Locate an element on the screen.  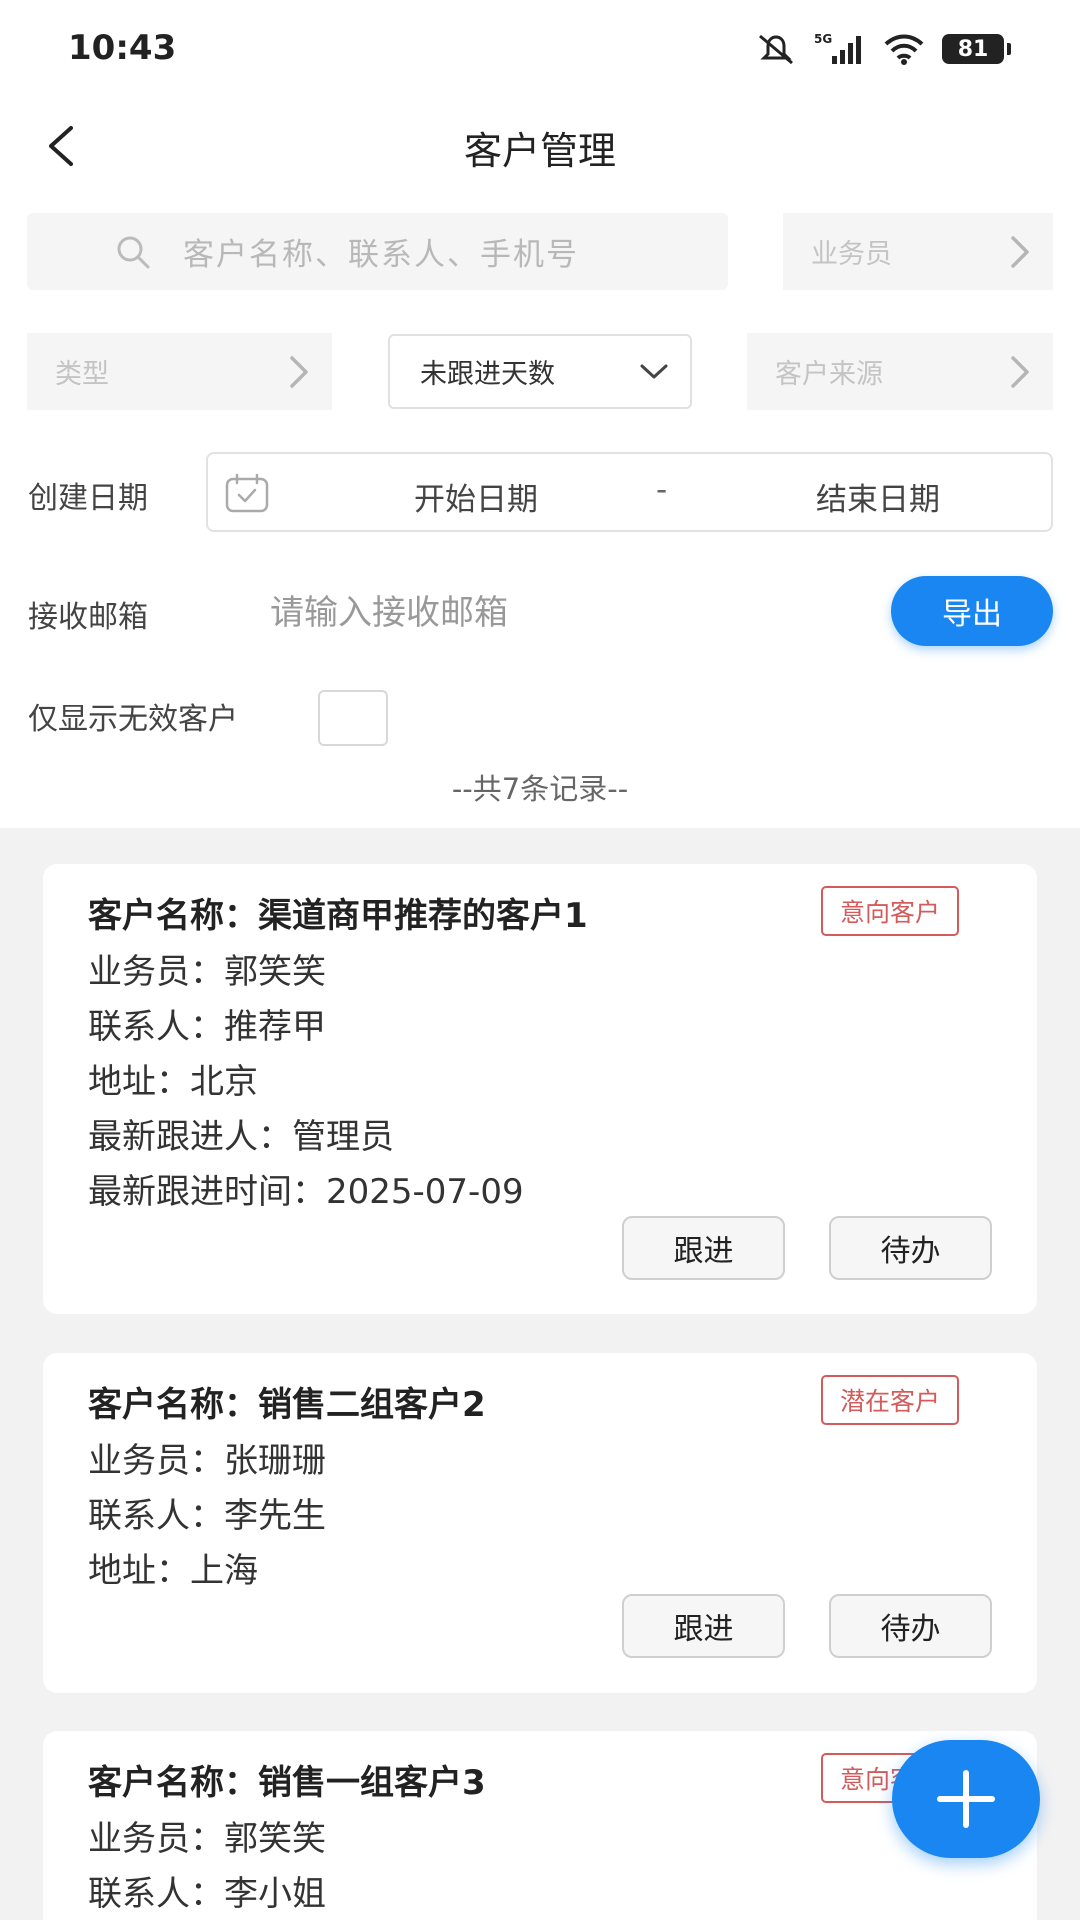
unfollowed-days-label: 未跟进天数 is located at coordinates (487, 374).